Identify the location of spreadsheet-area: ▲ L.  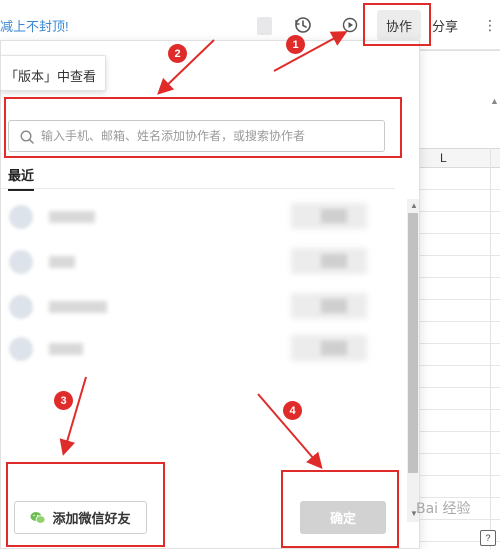
(460, 299).